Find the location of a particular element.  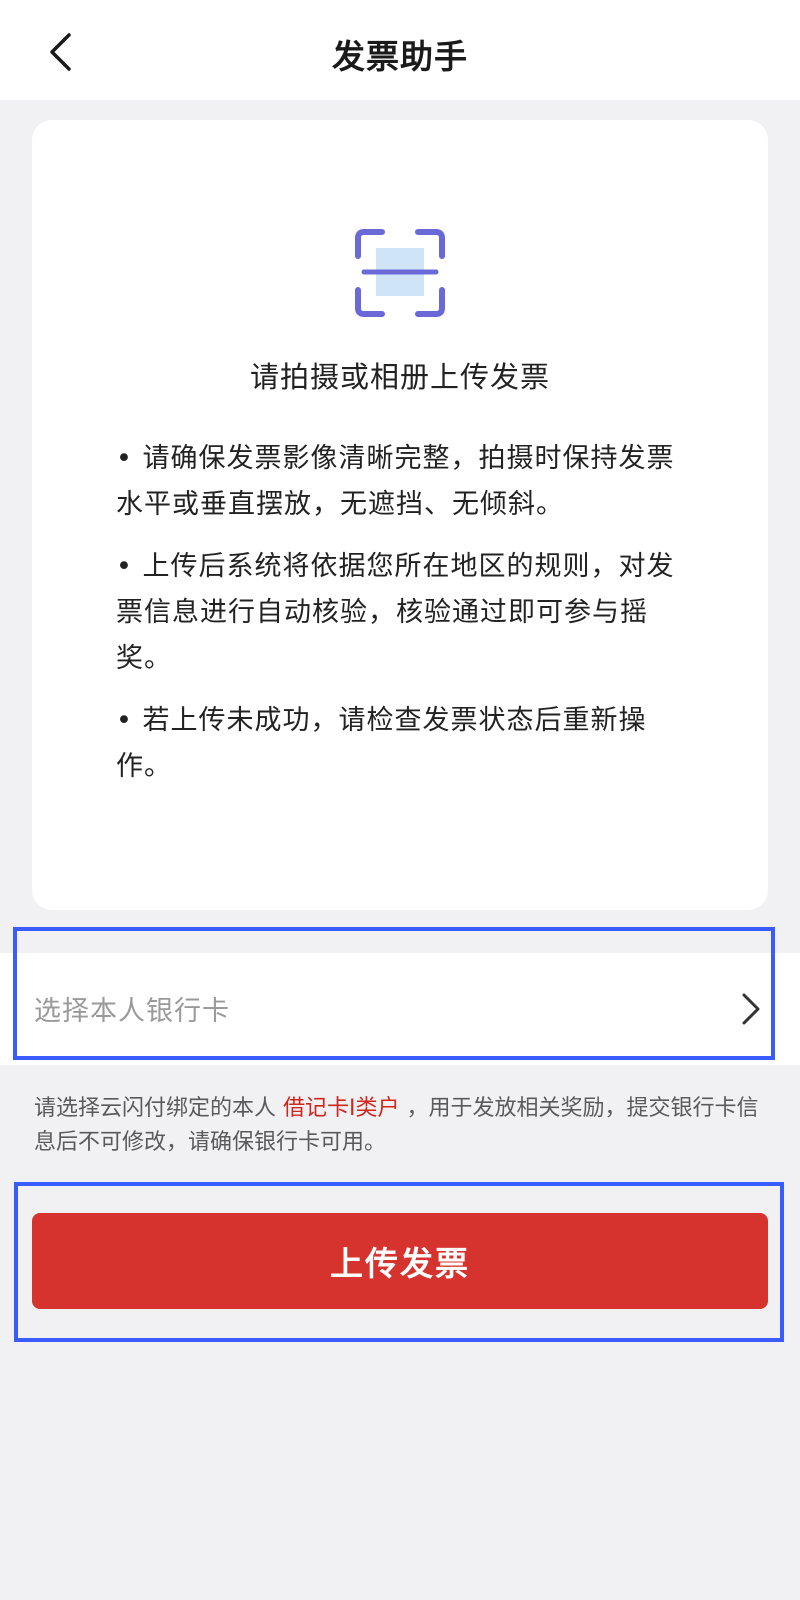

note-text: 请选择云闪付绑定的本人 is located at coordinates (158, 1108).